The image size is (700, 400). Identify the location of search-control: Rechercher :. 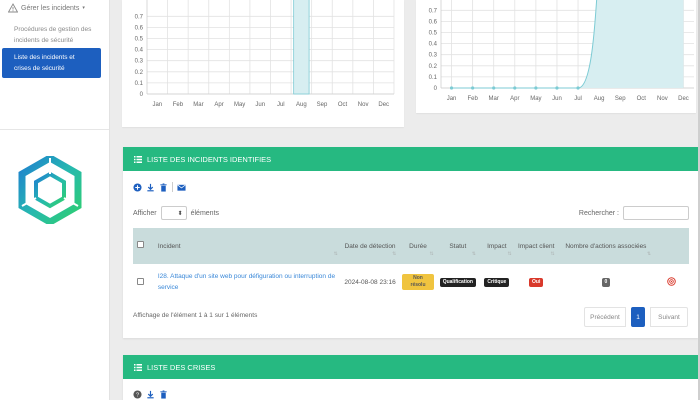
(634, 213).